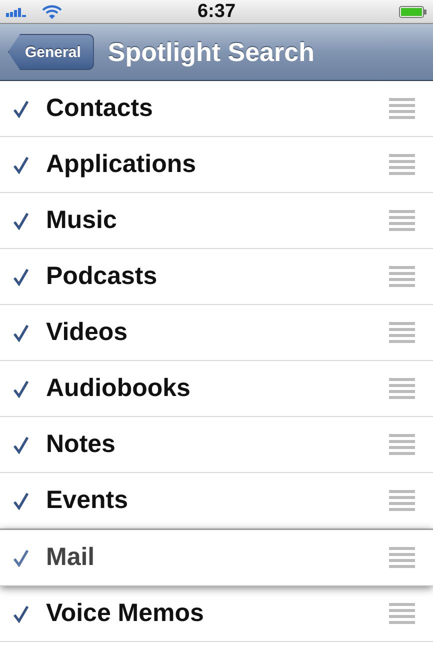 The image size is (433, 650). Describe the element at coordinates (82, 220) in the screenshot. I see `row-label: Music` at that location.